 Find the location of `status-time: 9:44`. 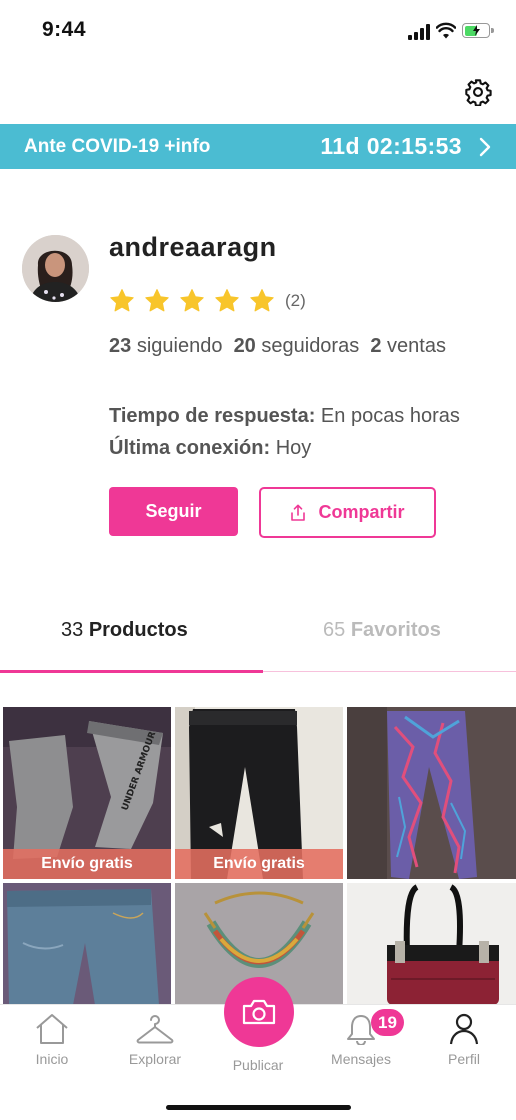

status-time: 9:44 is located at coordinates (64, 29).